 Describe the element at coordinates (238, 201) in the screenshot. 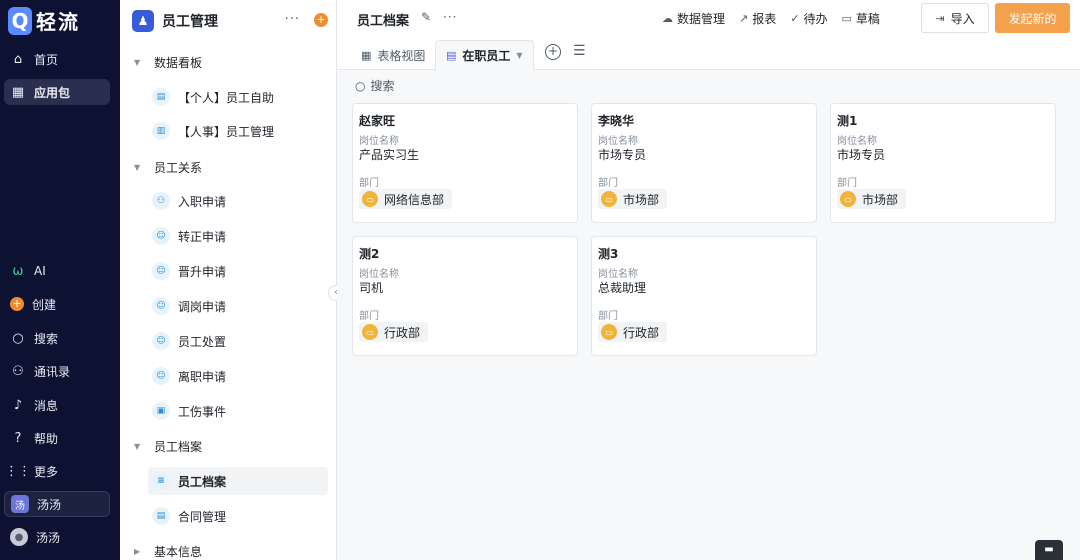

I see `sidebar-item-onboarding: ⚇ 入职申请` at that location.